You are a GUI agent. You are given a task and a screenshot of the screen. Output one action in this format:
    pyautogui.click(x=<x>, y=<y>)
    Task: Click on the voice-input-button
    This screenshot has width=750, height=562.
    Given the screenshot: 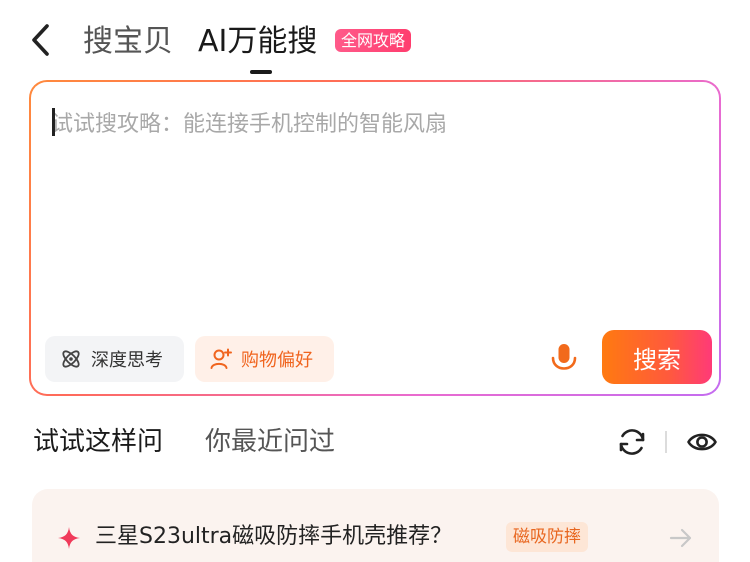 What is the action you would take?
    pyautogui.click(x=564, y=359)
    